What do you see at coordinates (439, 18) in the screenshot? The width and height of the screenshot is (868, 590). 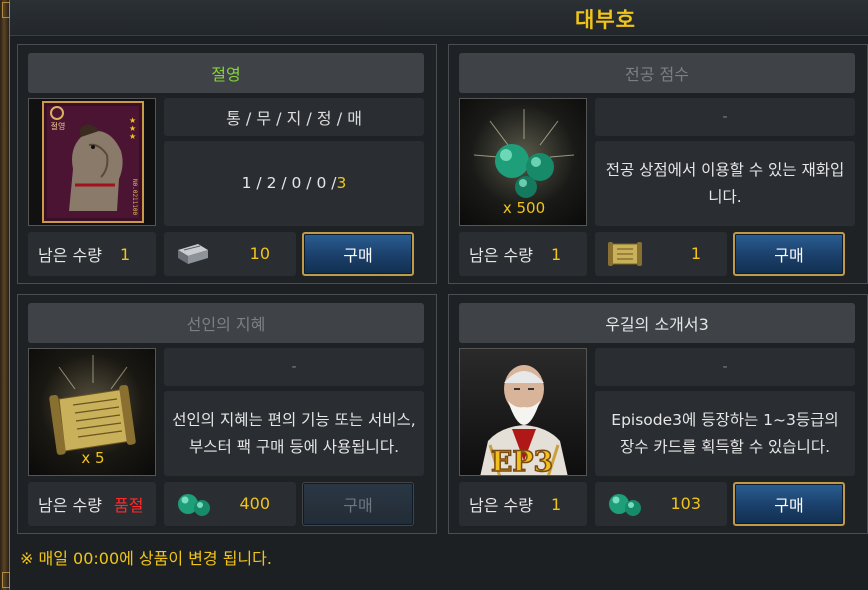 I see `header-bar: 대부호` at bounding box center [439, 18].